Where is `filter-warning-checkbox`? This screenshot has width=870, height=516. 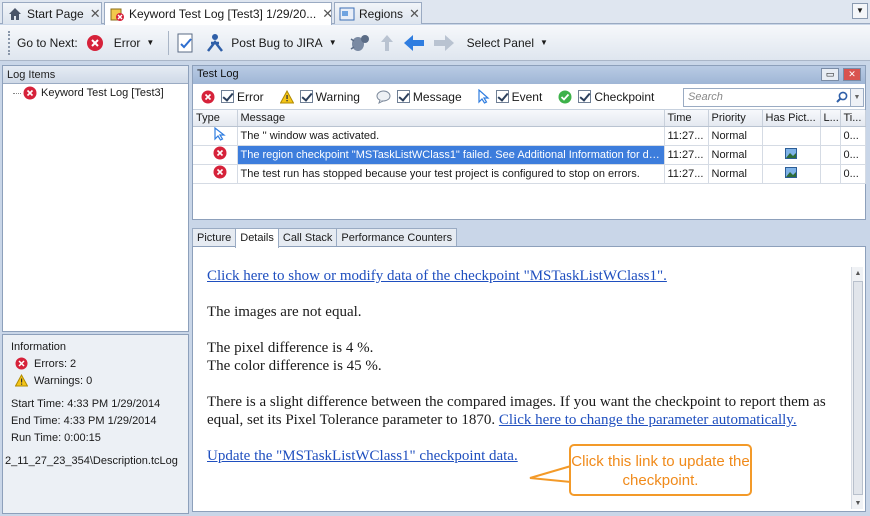
filter-warning-checkbox is located at coordinates (306, 96).